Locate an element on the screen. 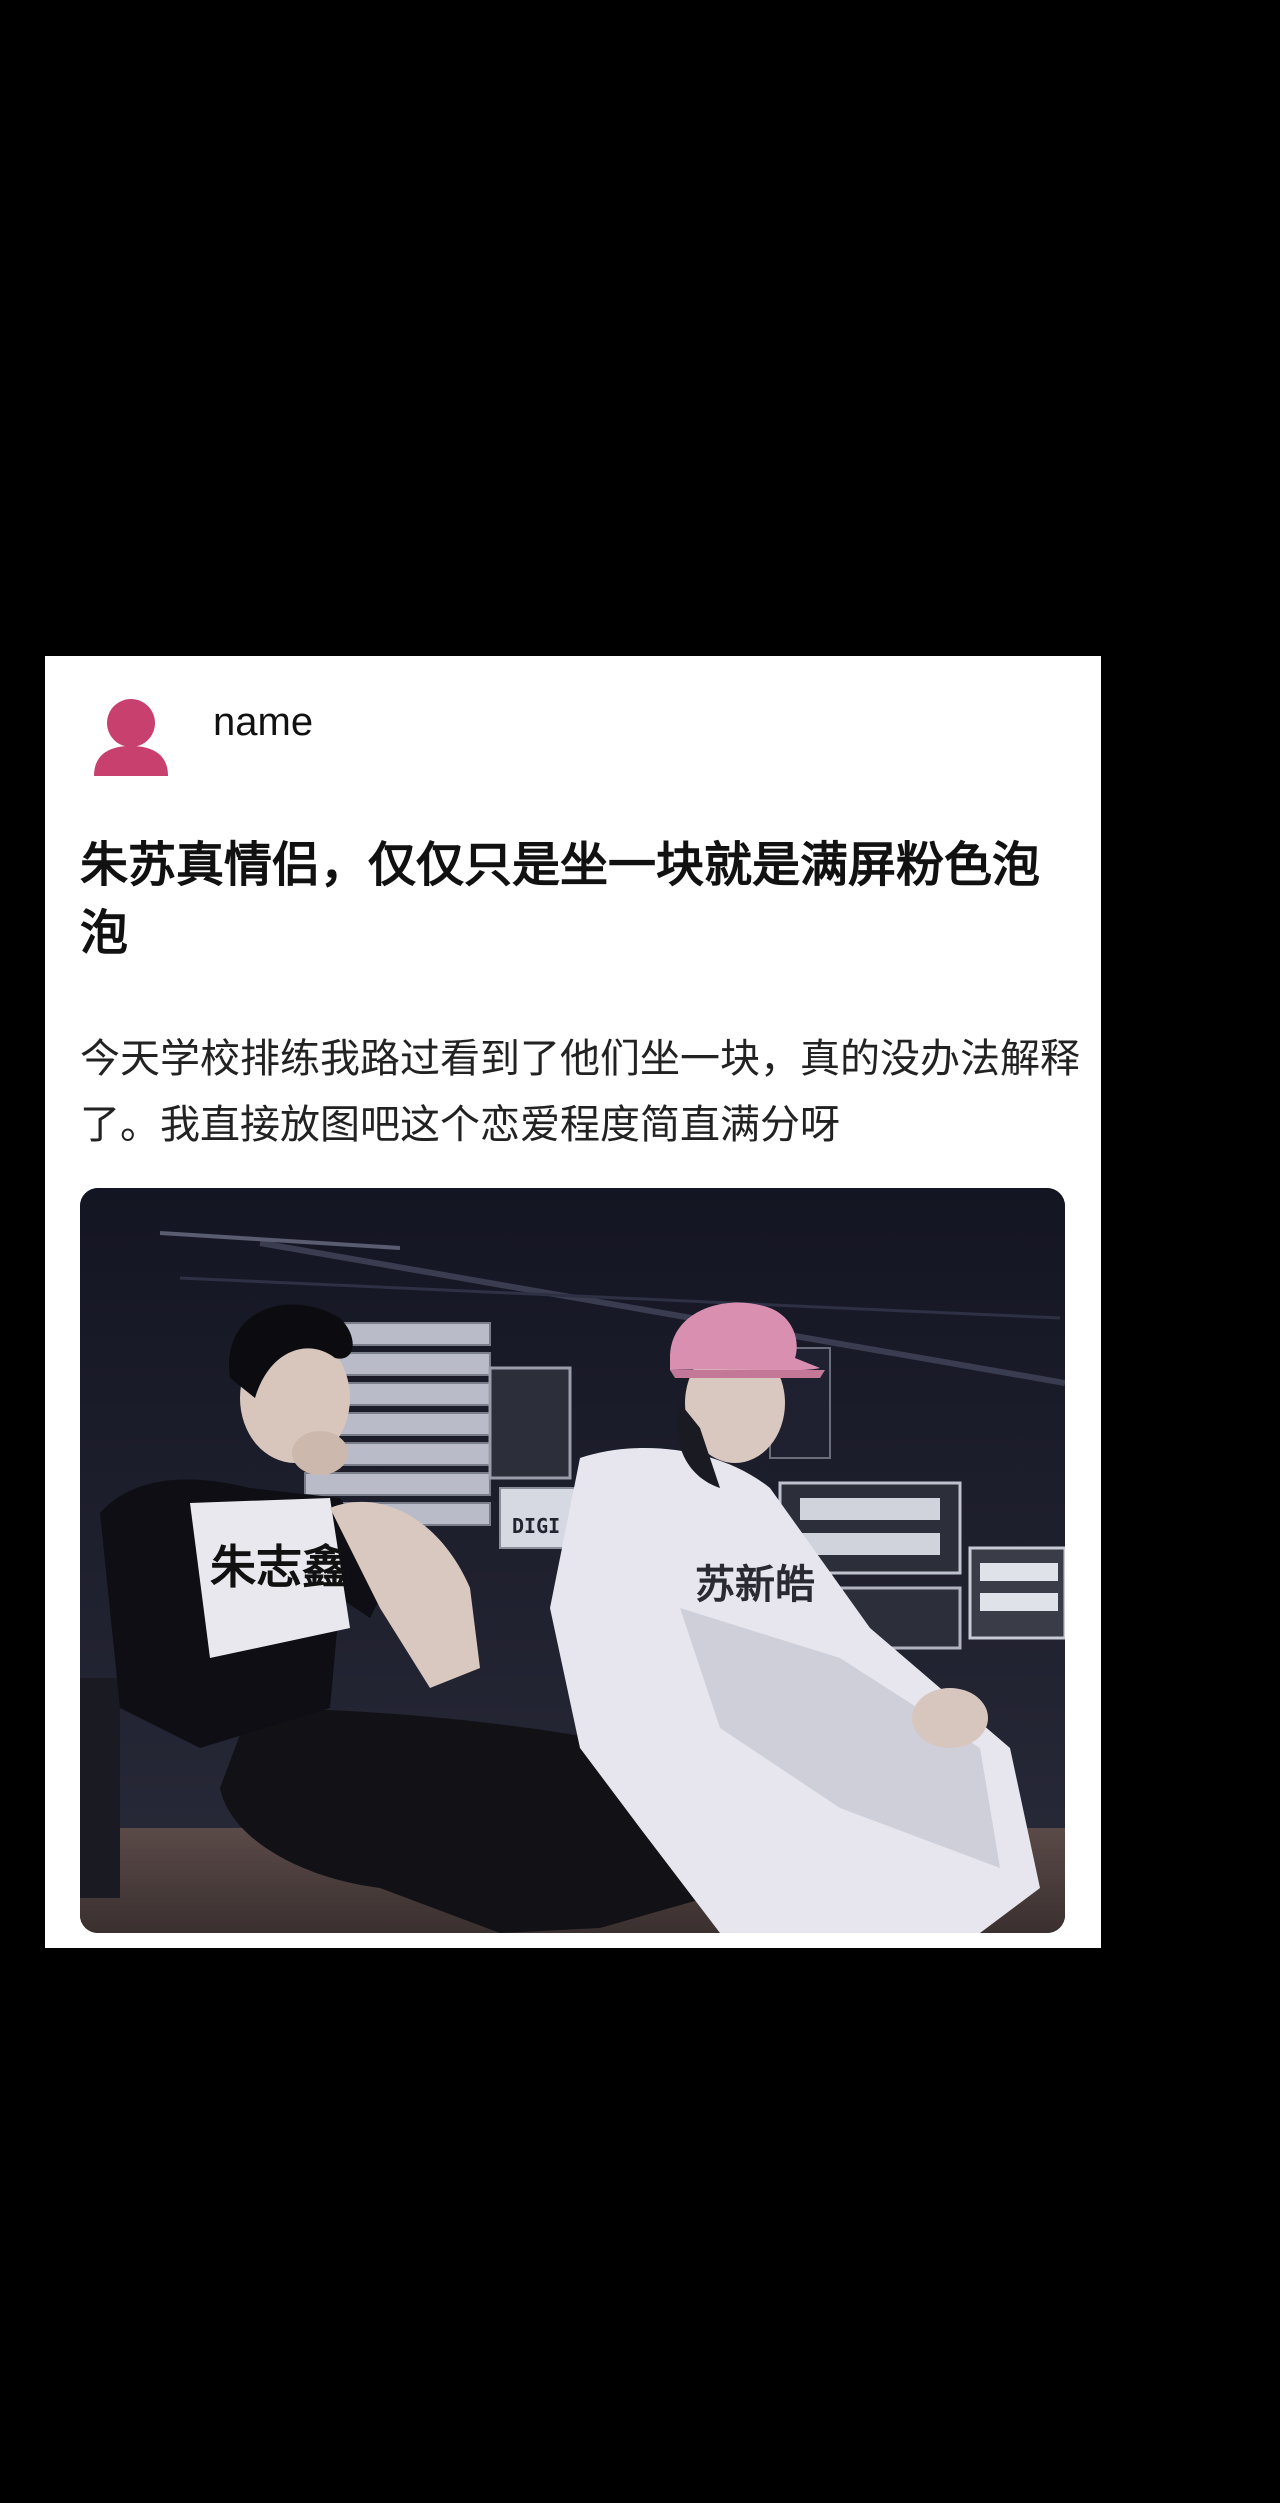 The height and width of the screenshot is (2503, 1280). user-avatar-icon is located at coordinates (131, 737).